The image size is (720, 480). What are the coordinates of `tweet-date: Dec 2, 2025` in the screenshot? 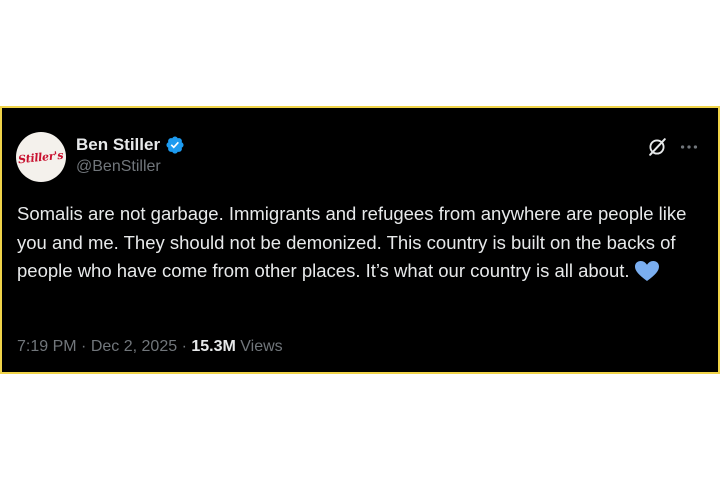 It's located at (134, 346).